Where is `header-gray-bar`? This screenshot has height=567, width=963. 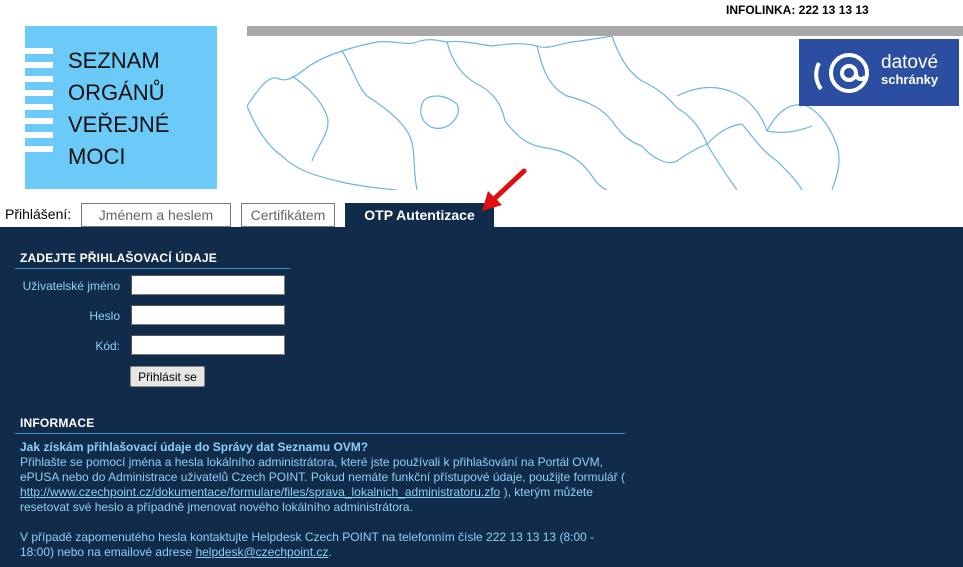 header-gray-bar is located at coordinates (605, 31).